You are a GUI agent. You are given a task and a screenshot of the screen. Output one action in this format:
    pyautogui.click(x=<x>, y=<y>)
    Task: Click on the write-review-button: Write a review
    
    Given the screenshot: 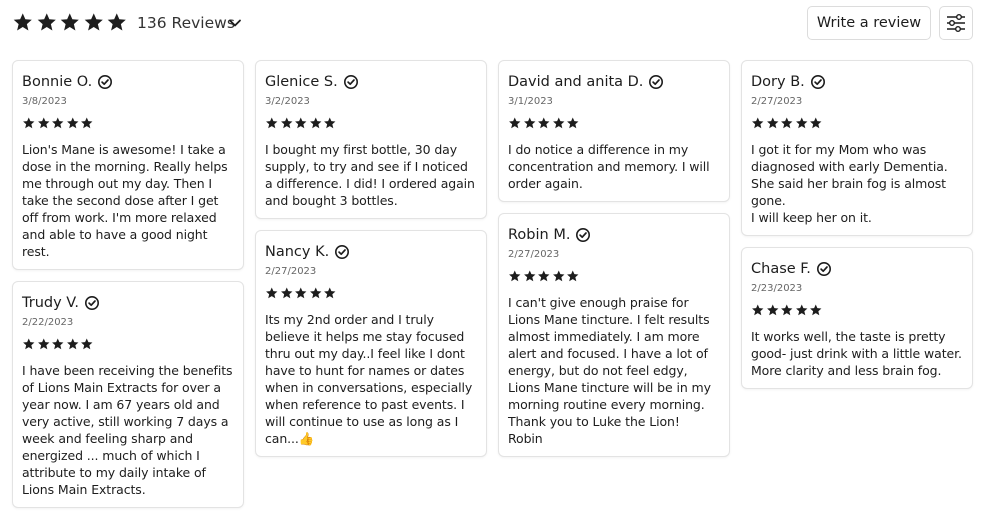 What is the action you would take?
    pyautogui.click(x=869, y=23)
    